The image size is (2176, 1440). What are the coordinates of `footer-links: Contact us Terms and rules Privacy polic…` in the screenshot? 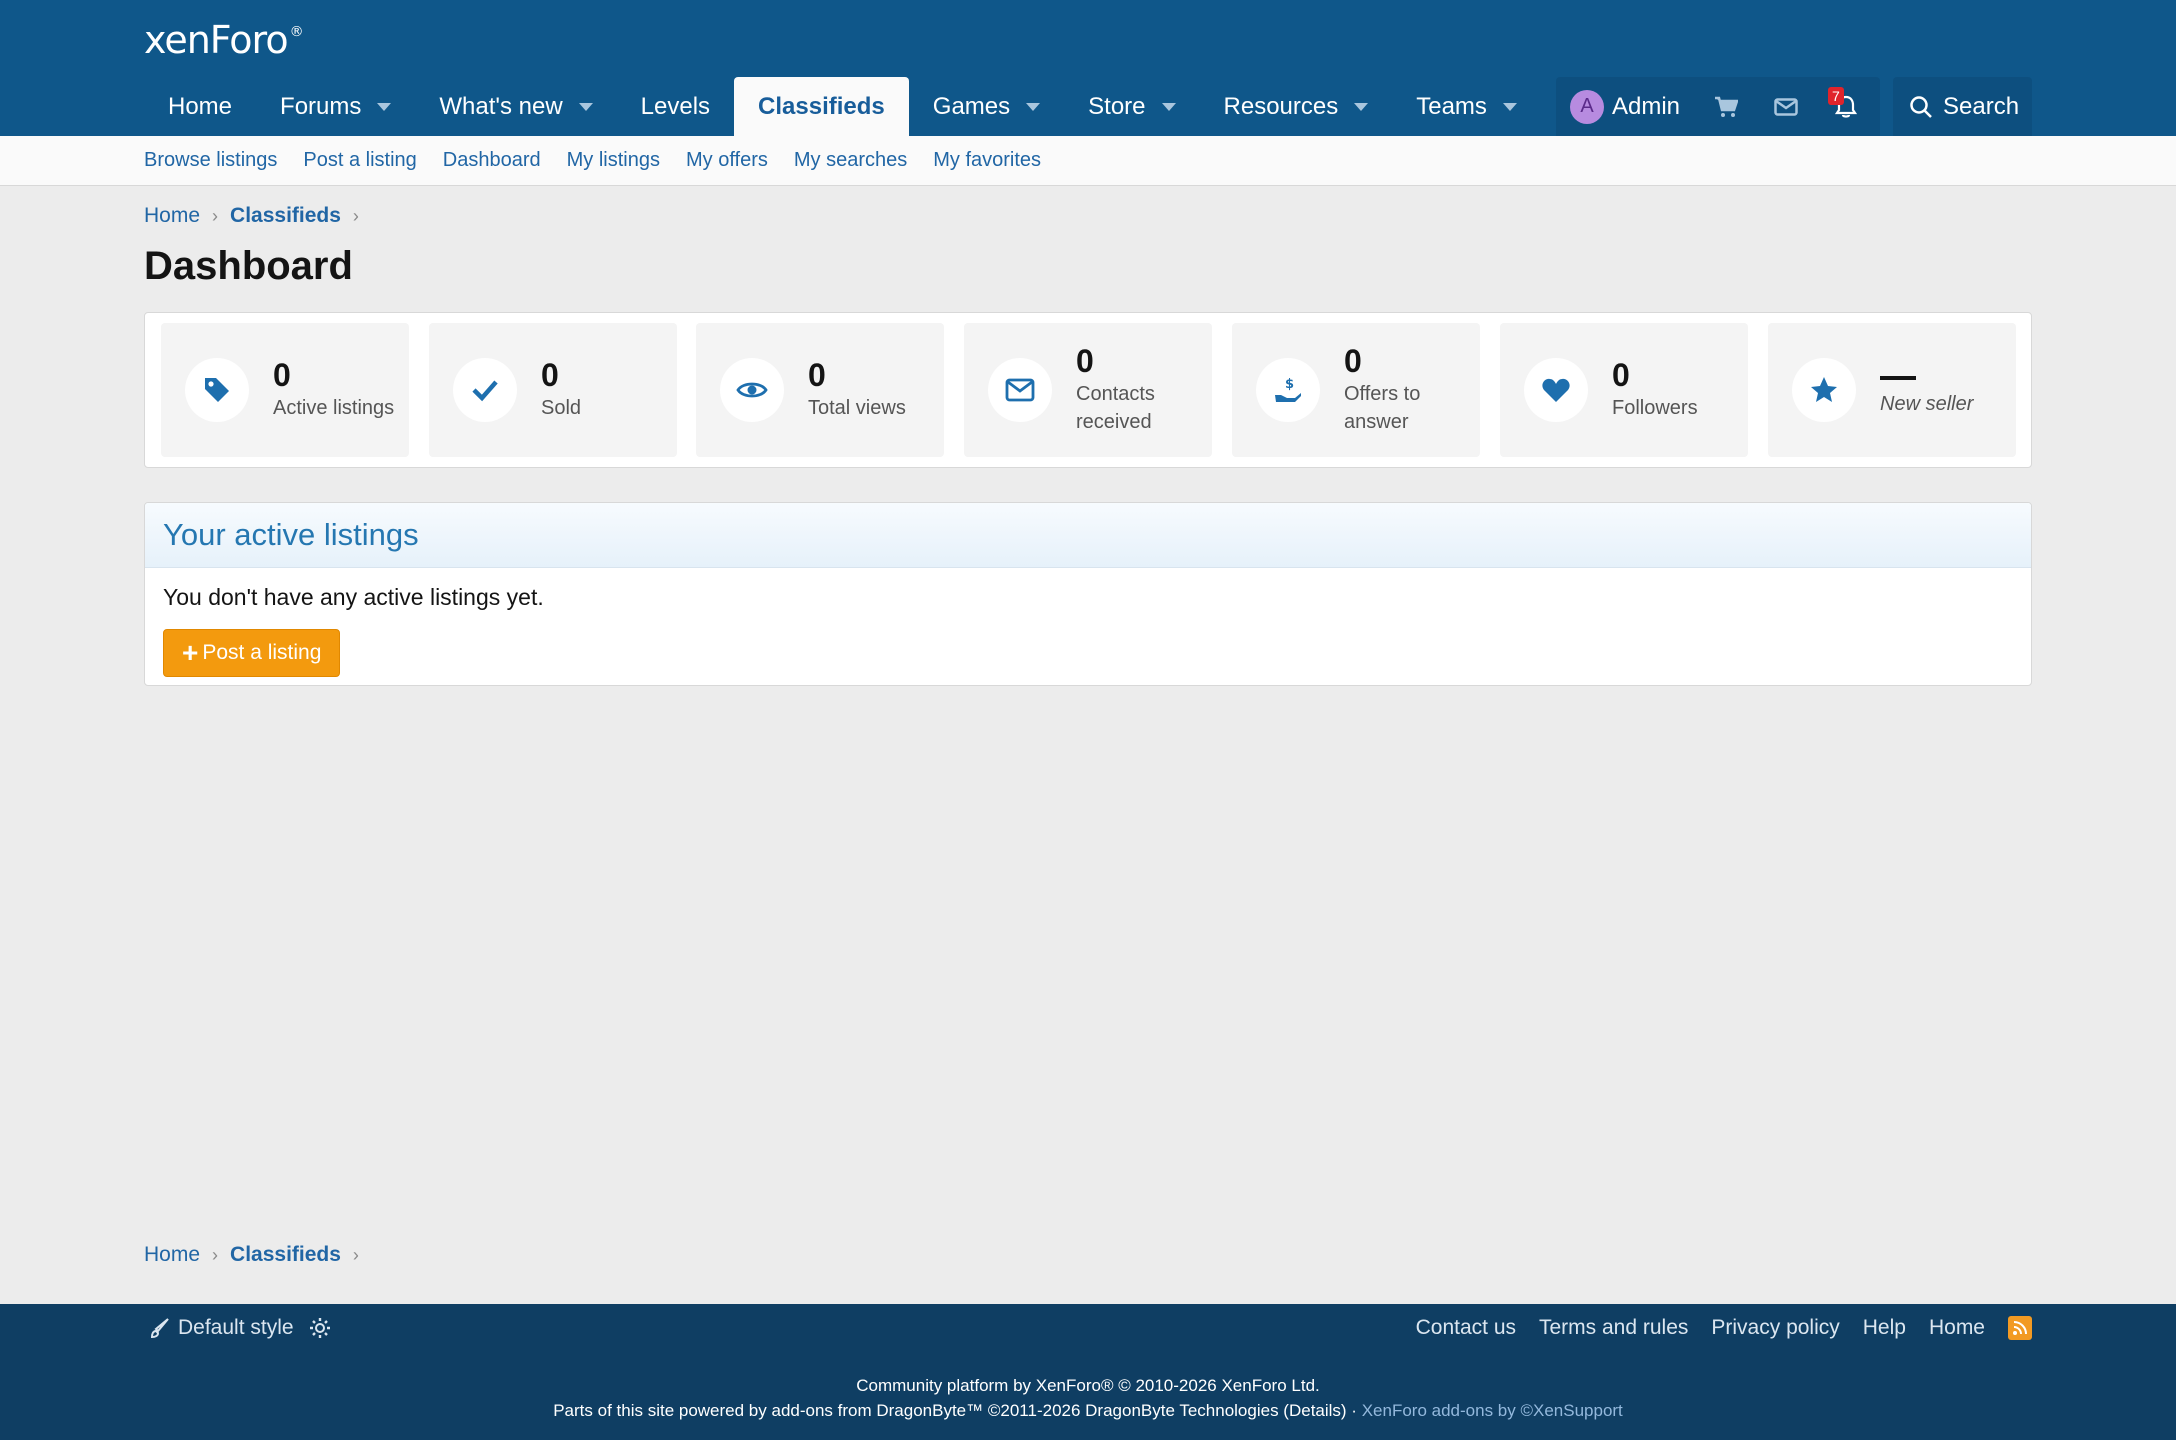 It's located at (1712, 1328).